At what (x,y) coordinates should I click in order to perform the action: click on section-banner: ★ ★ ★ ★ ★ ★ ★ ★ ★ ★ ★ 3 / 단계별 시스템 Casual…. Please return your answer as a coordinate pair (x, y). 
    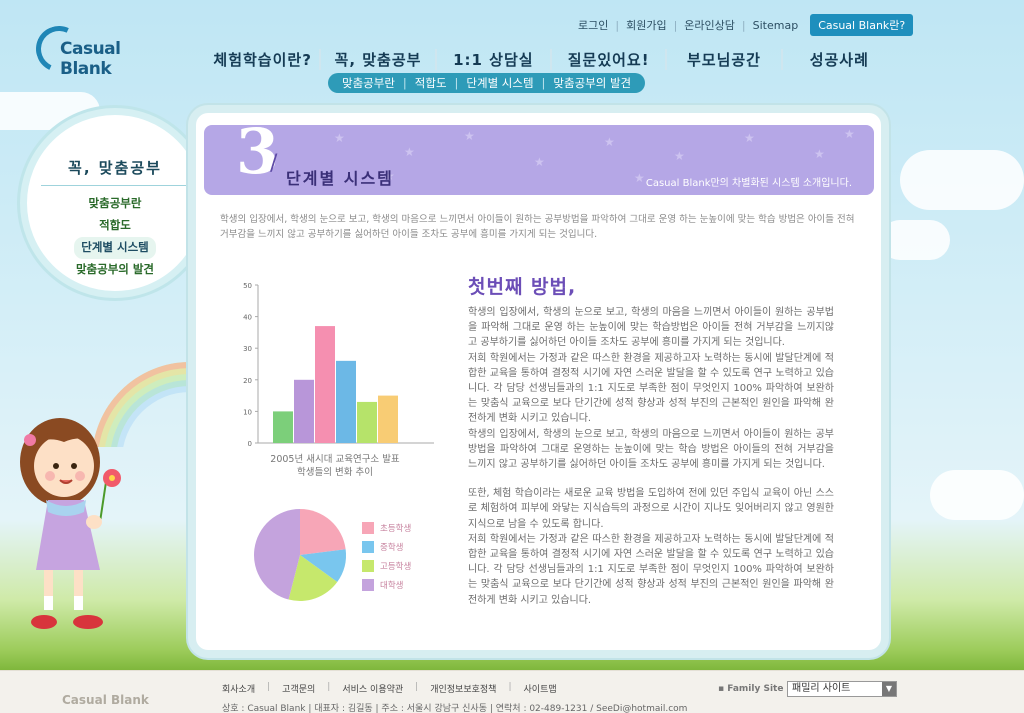
    Looking at the image, I should click on (539, 160).